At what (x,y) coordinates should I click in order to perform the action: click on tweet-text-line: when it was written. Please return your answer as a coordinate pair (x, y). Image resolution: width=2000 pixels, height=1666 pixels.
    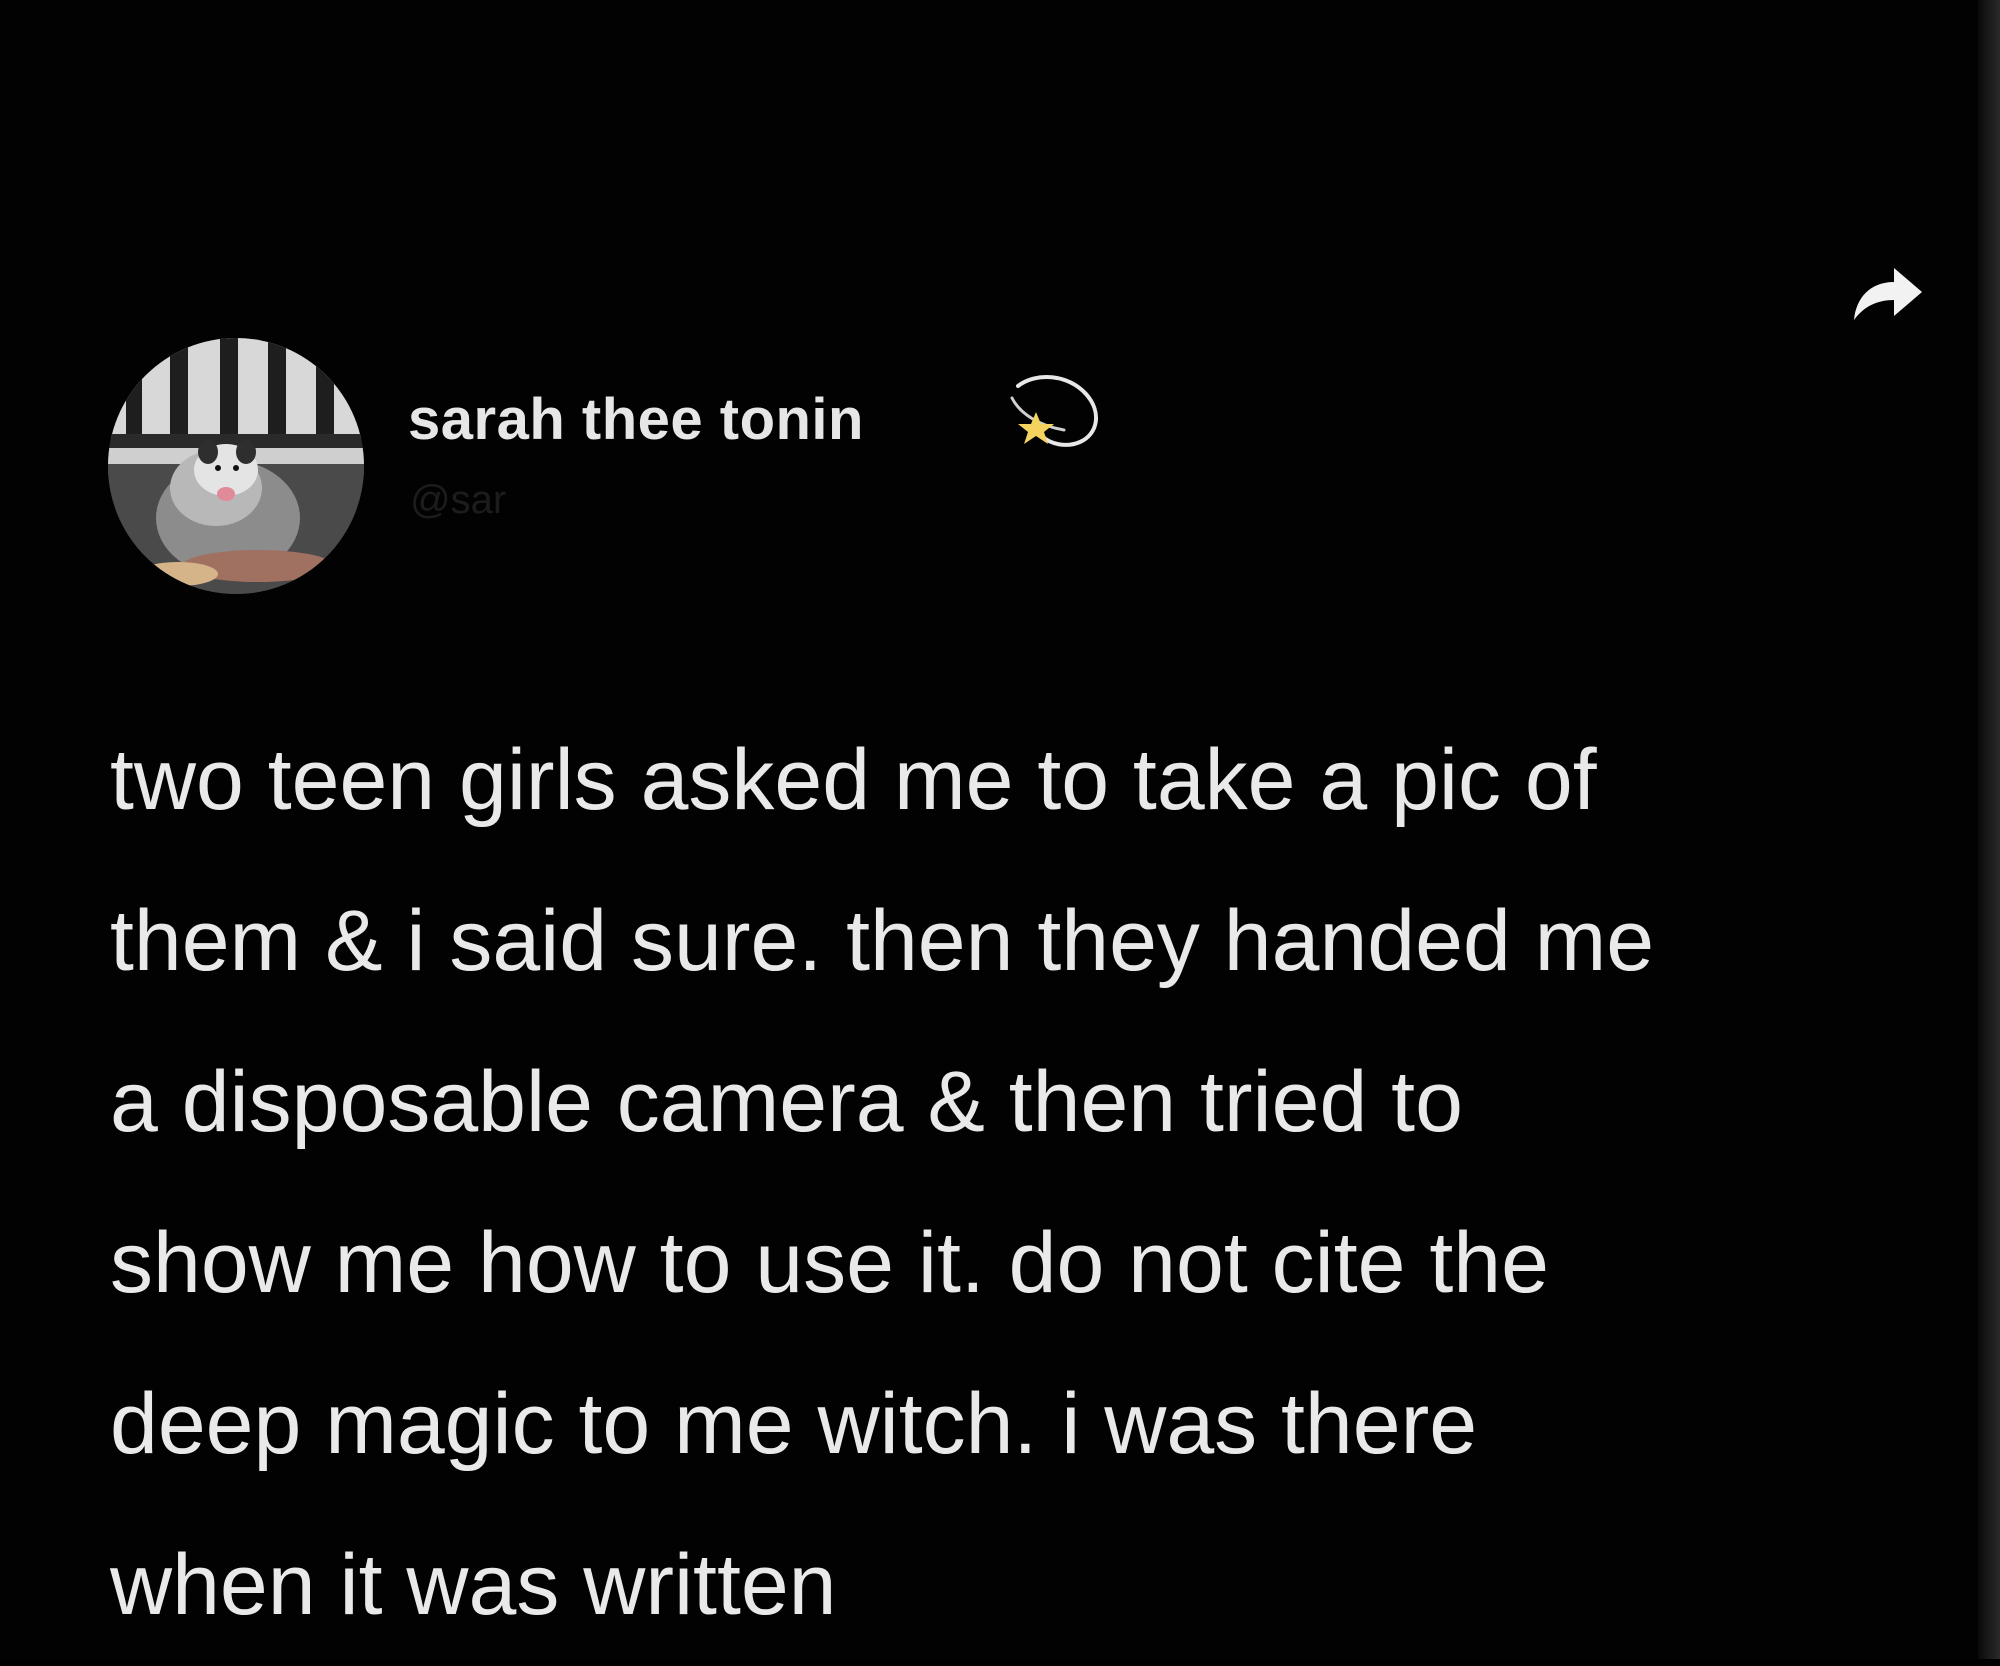
    Looking at the image, I should click on (473, 1585).